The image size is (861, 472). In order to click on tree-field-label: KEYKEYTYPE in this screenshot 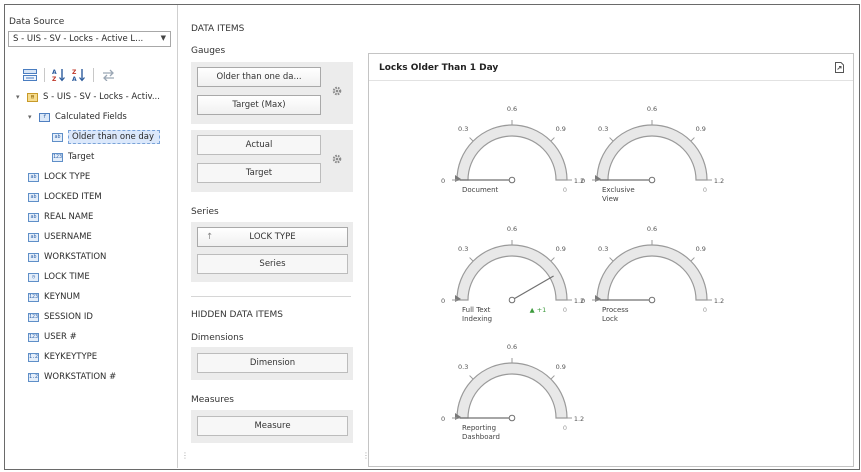, I will do `click(71, 357)`.